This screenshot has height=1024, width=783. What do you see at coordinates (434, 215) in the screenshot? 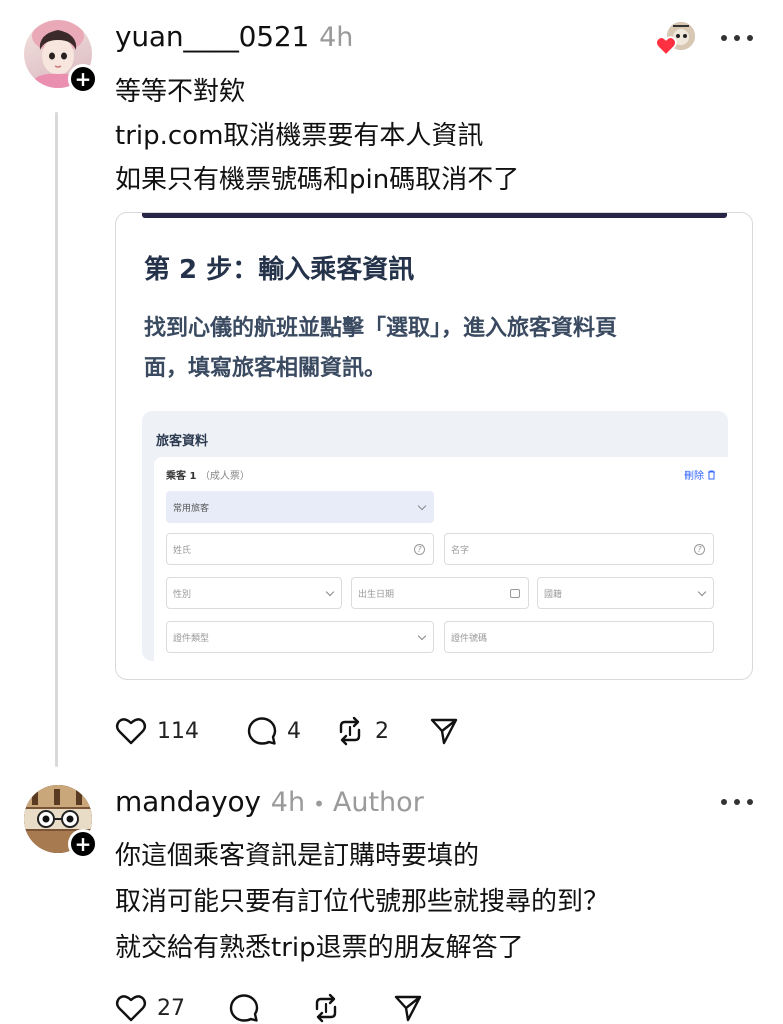
I see `image-top-bar` at bounding box center [434, 215].